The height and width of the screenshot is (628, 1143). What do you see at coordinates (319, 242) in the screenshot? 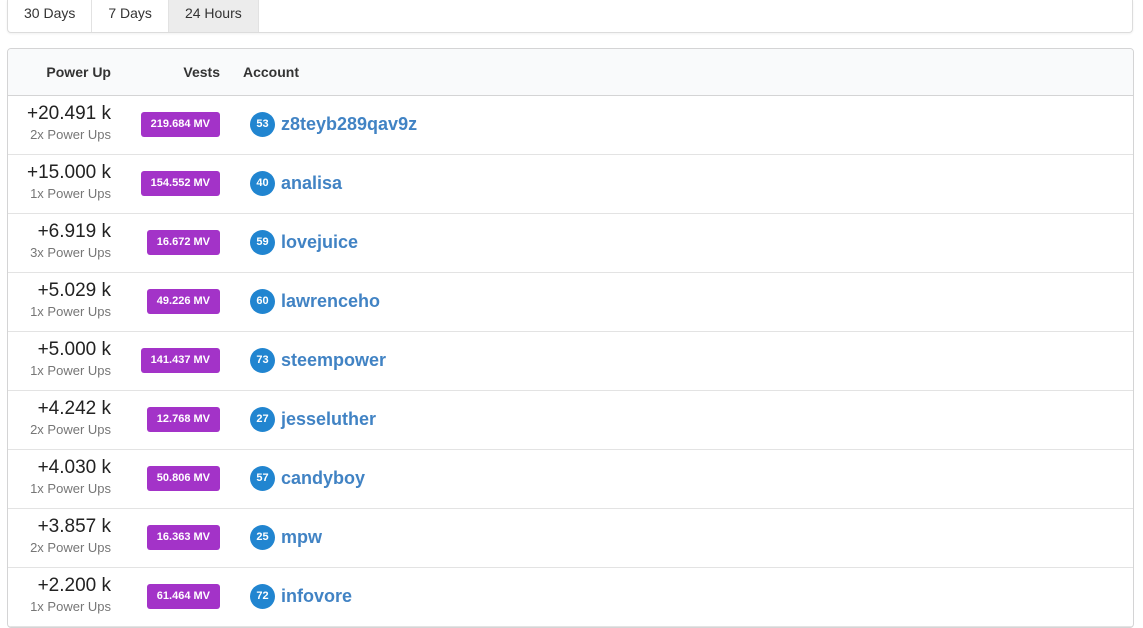
I see `account-link: lovejuice` at bounding box center [319, 242].